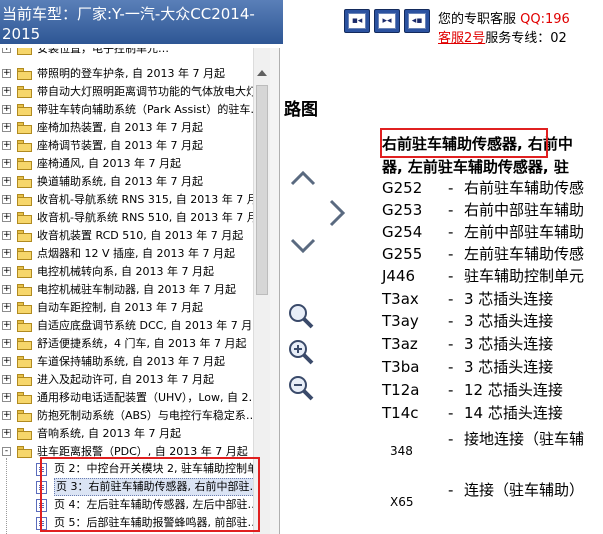  Describe the element at coordinates (303, 246) in the screenshot. I see `scroll-down-icon` at that location.